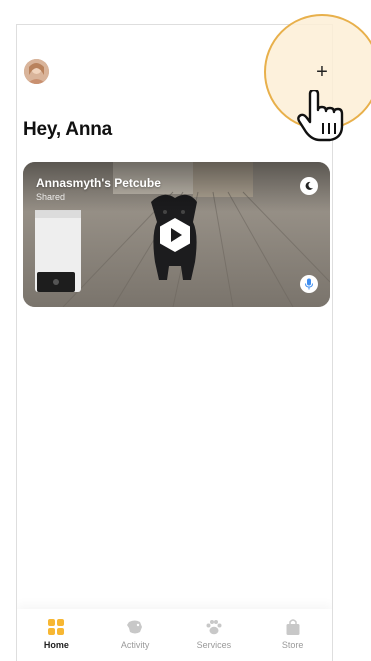 The image size is (371, 661). Describe the element at coordinates (67, 129) in the screenshot. I see `greeting-title: Hey, Anna` at that location.